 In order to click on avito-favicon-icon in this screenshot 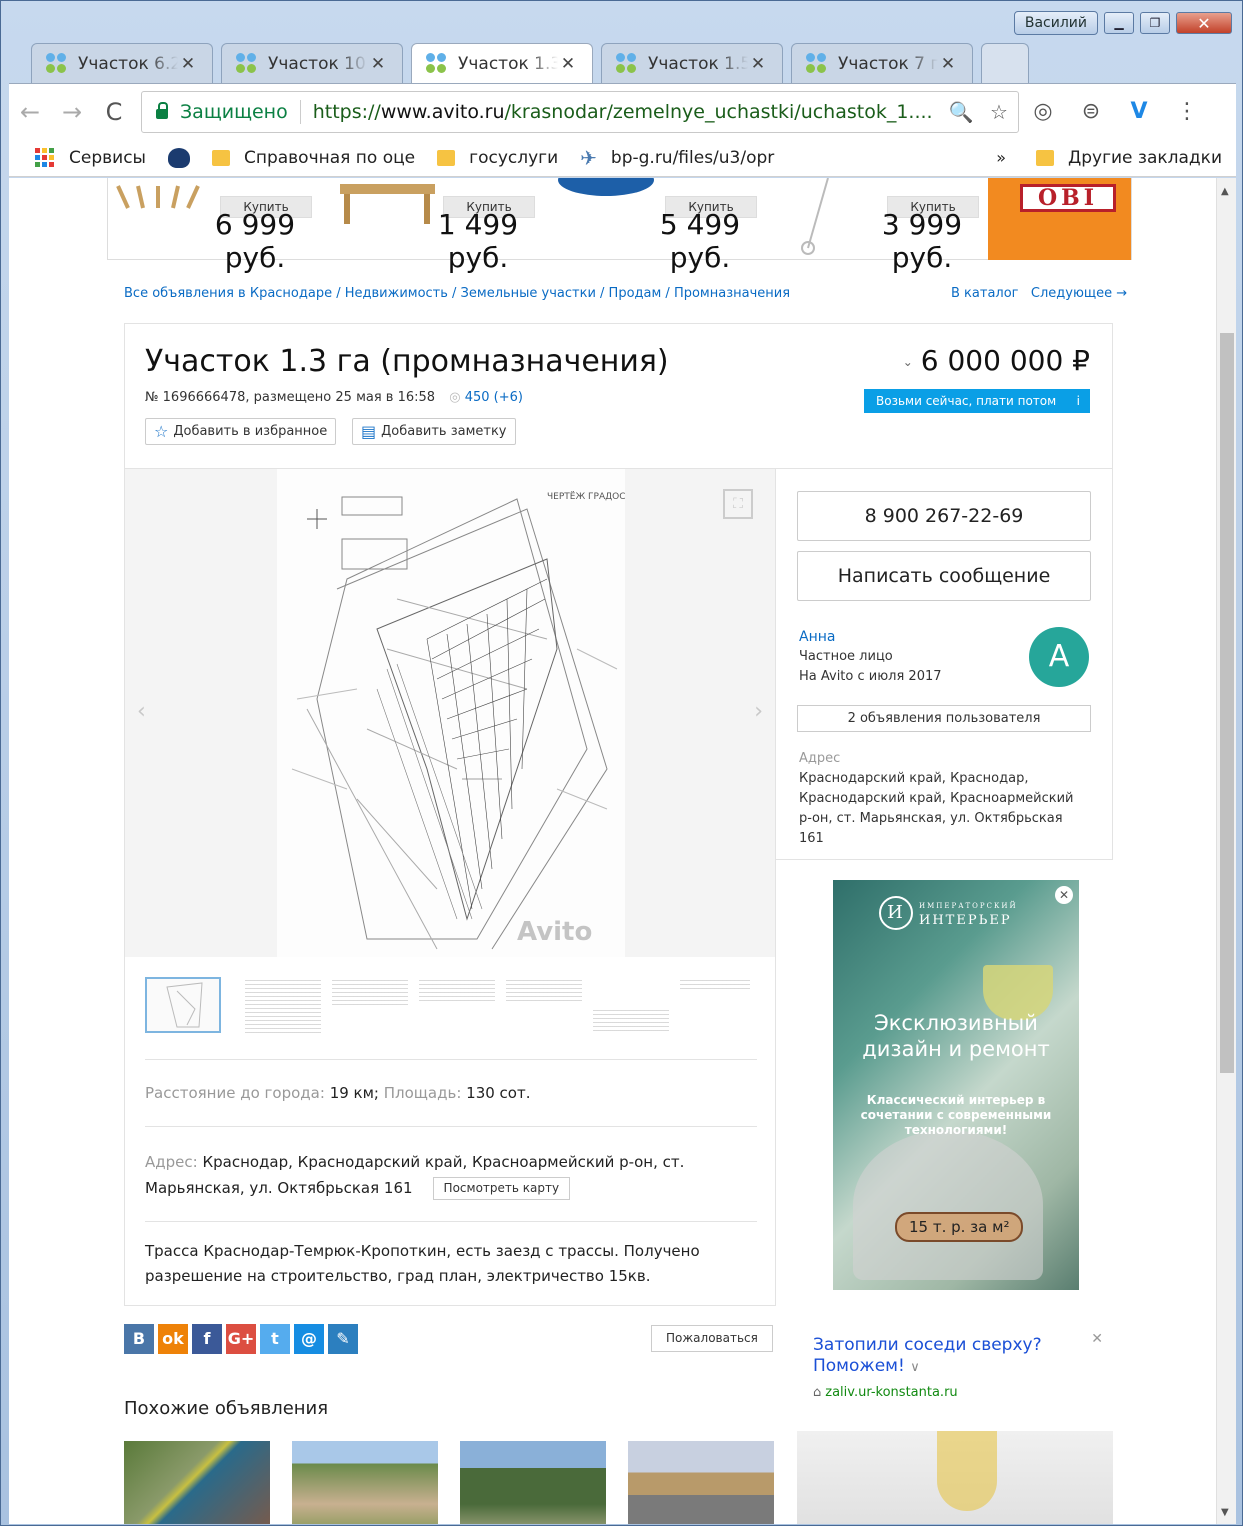, I will do `click(247, 63)`.